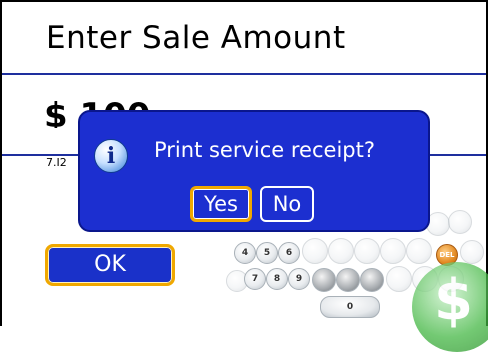 This screenshot has width=488, height=352. I want to click on amount-note: 7.I2, so click(56, 162).